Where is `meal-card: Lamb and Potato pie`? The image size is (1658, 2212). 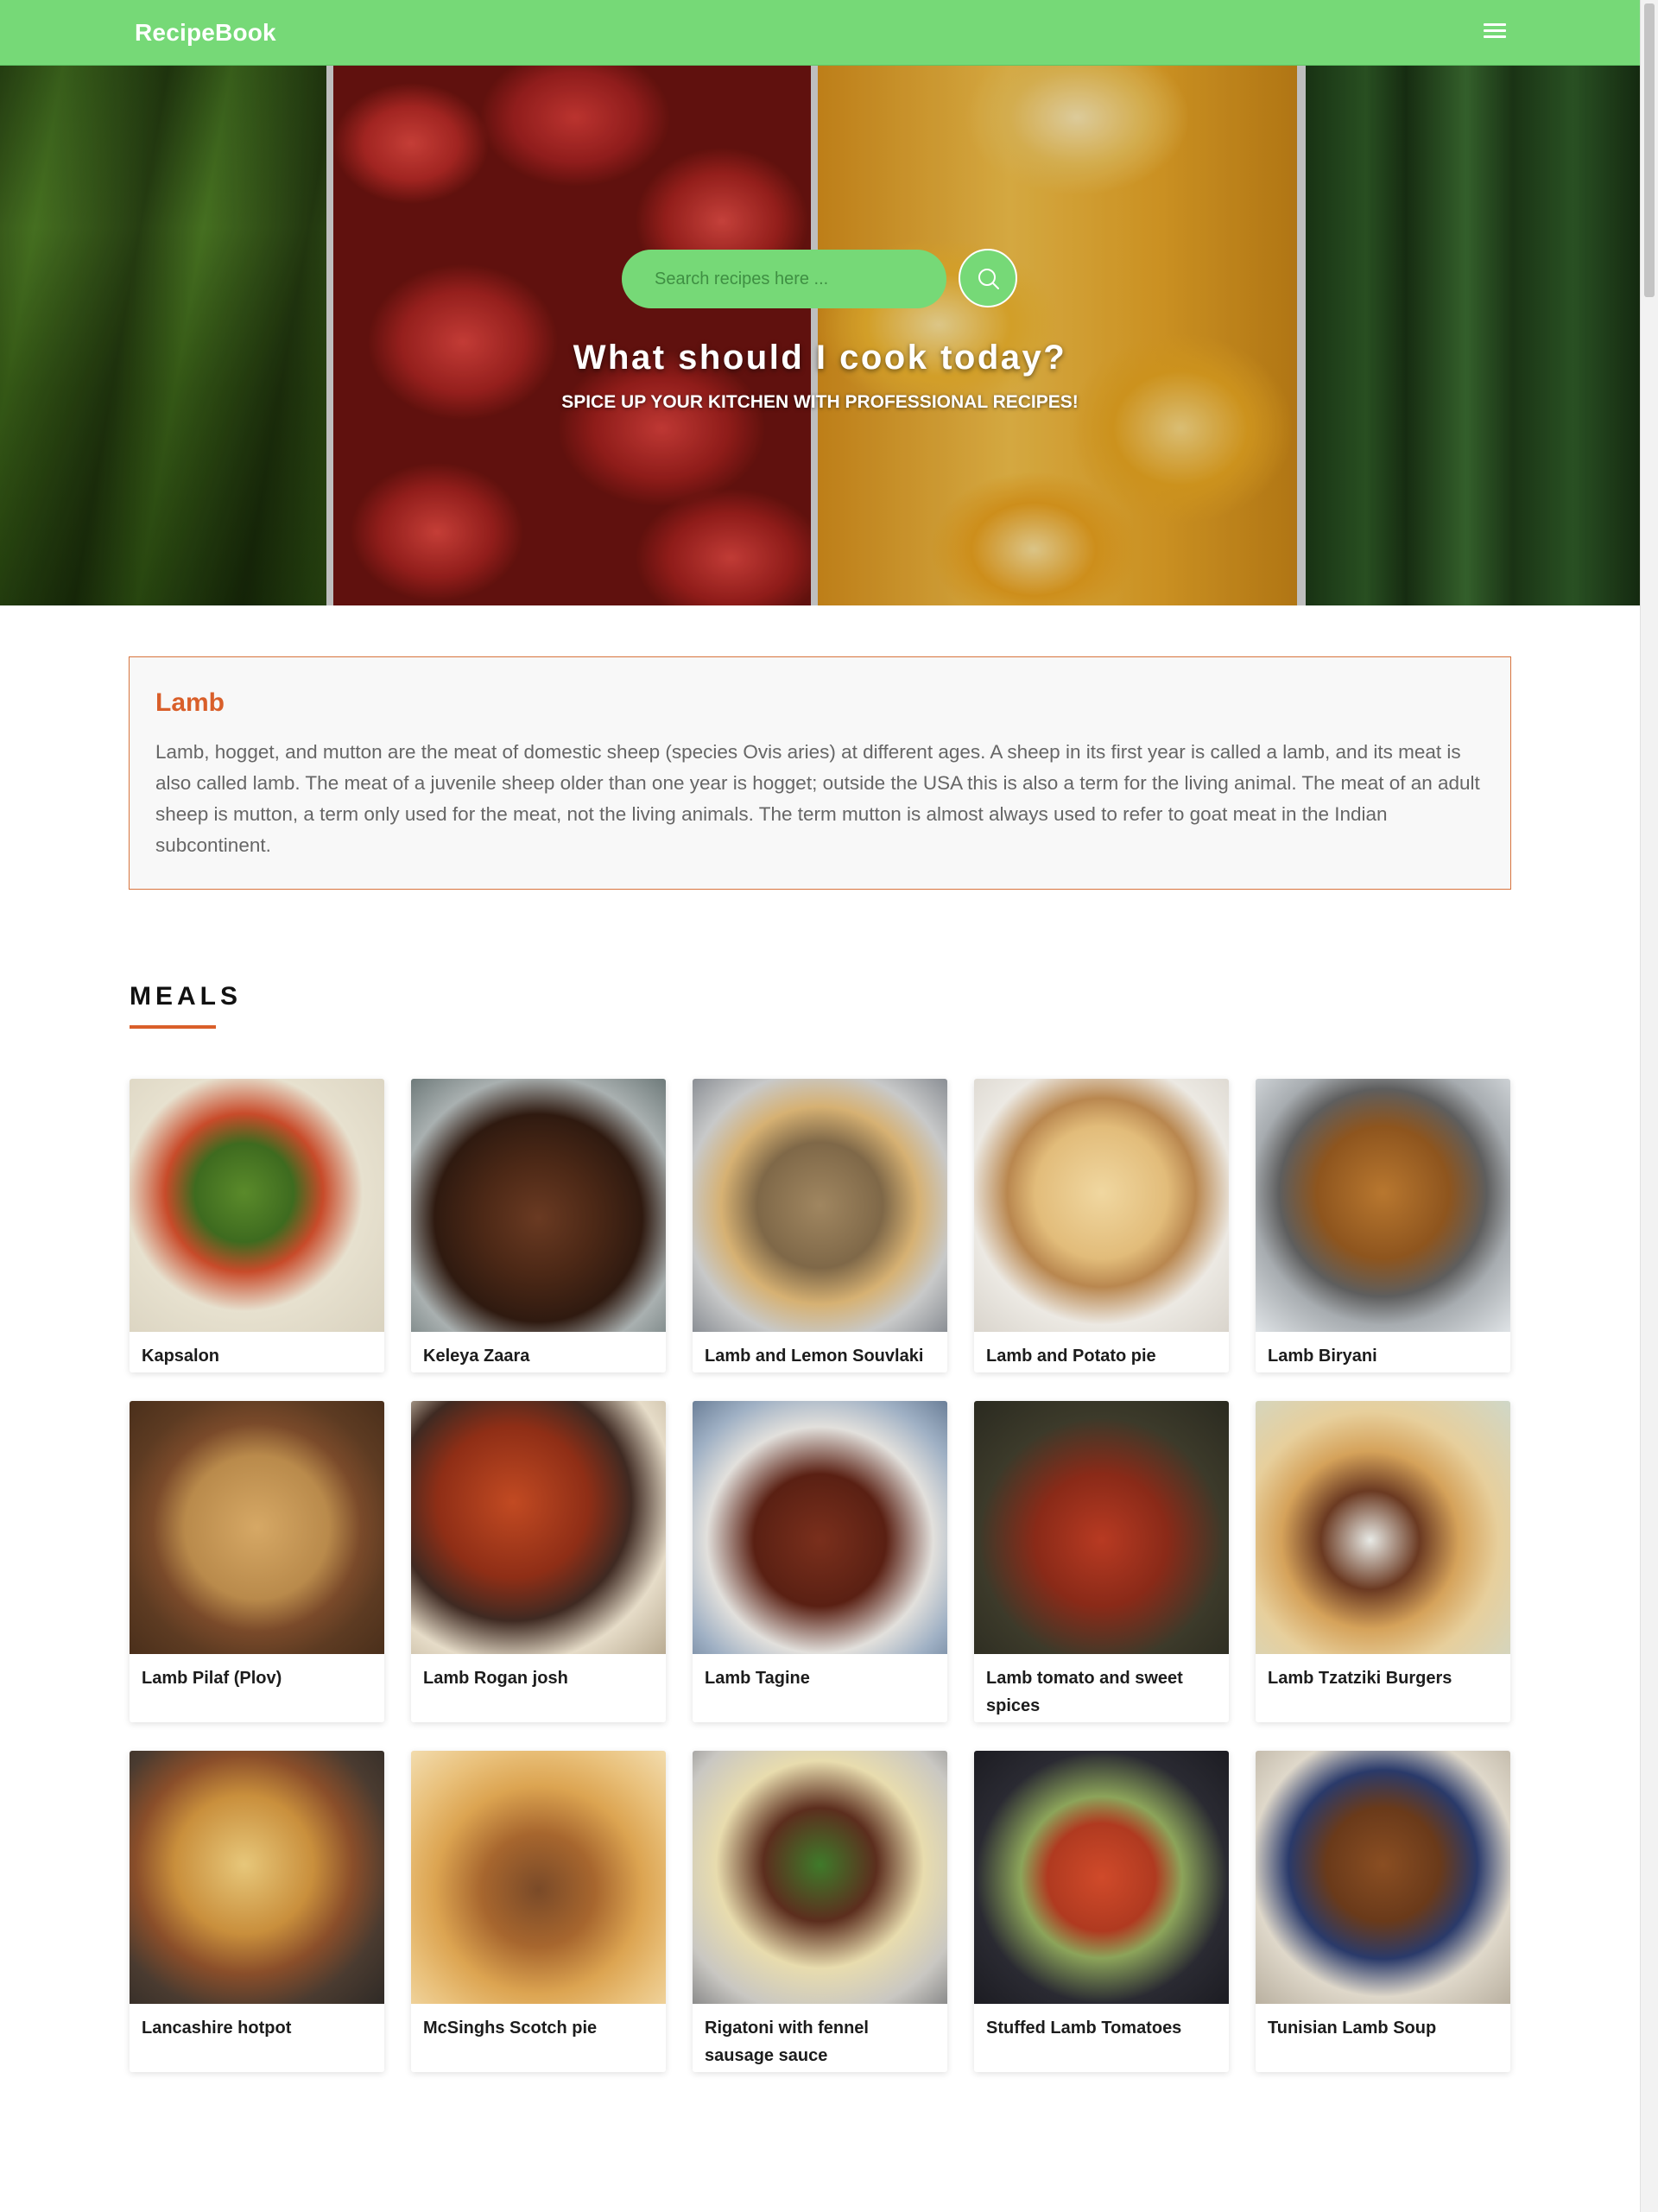
meal-card: Lamb and Potato pie is located at coordinates (1101, 1225).